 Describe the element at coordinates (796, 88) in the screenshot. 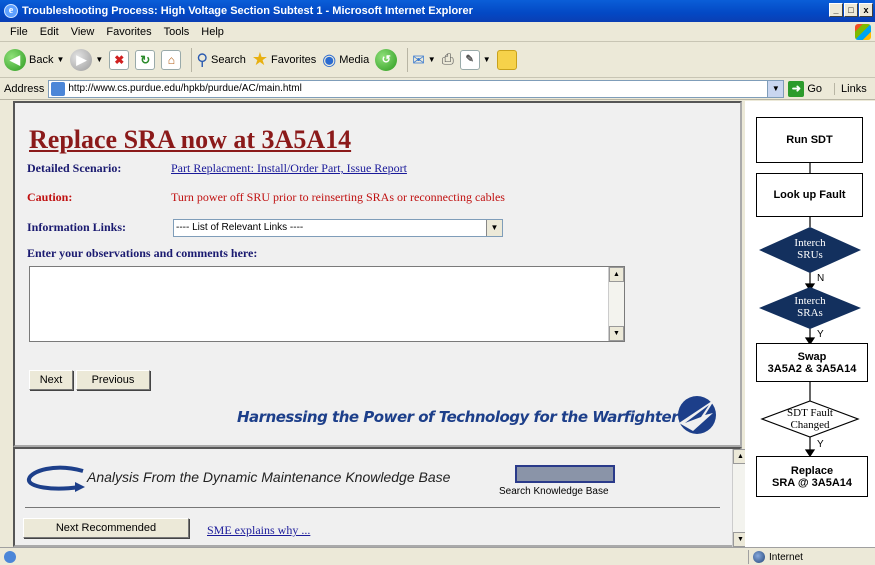

I see `go-arrow-icon: ➜` at that location.